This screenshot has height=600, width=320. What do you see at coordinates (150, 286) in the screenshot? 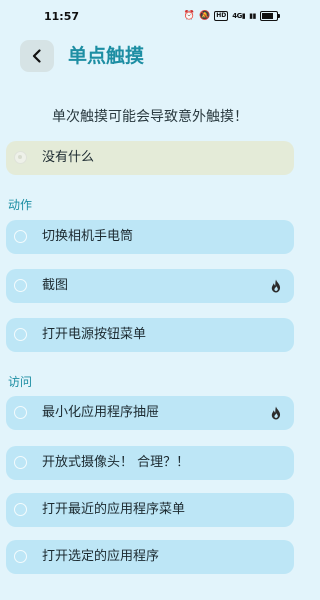
I see `option-screenshot: 截图` at bounding box center [150, 286].